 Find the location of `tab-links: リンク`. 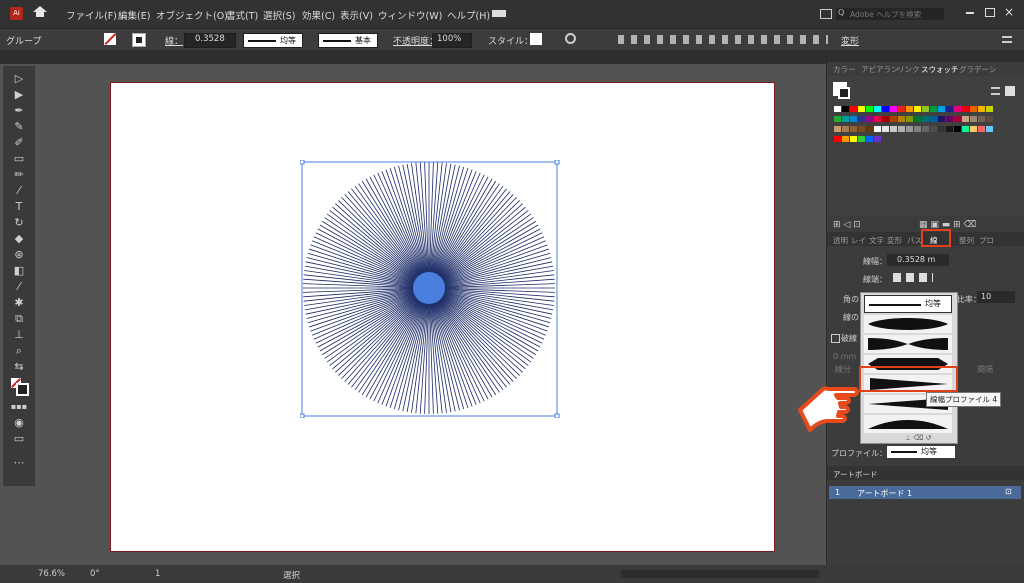

tab-links: リンク is located at coordinates (908, 69).